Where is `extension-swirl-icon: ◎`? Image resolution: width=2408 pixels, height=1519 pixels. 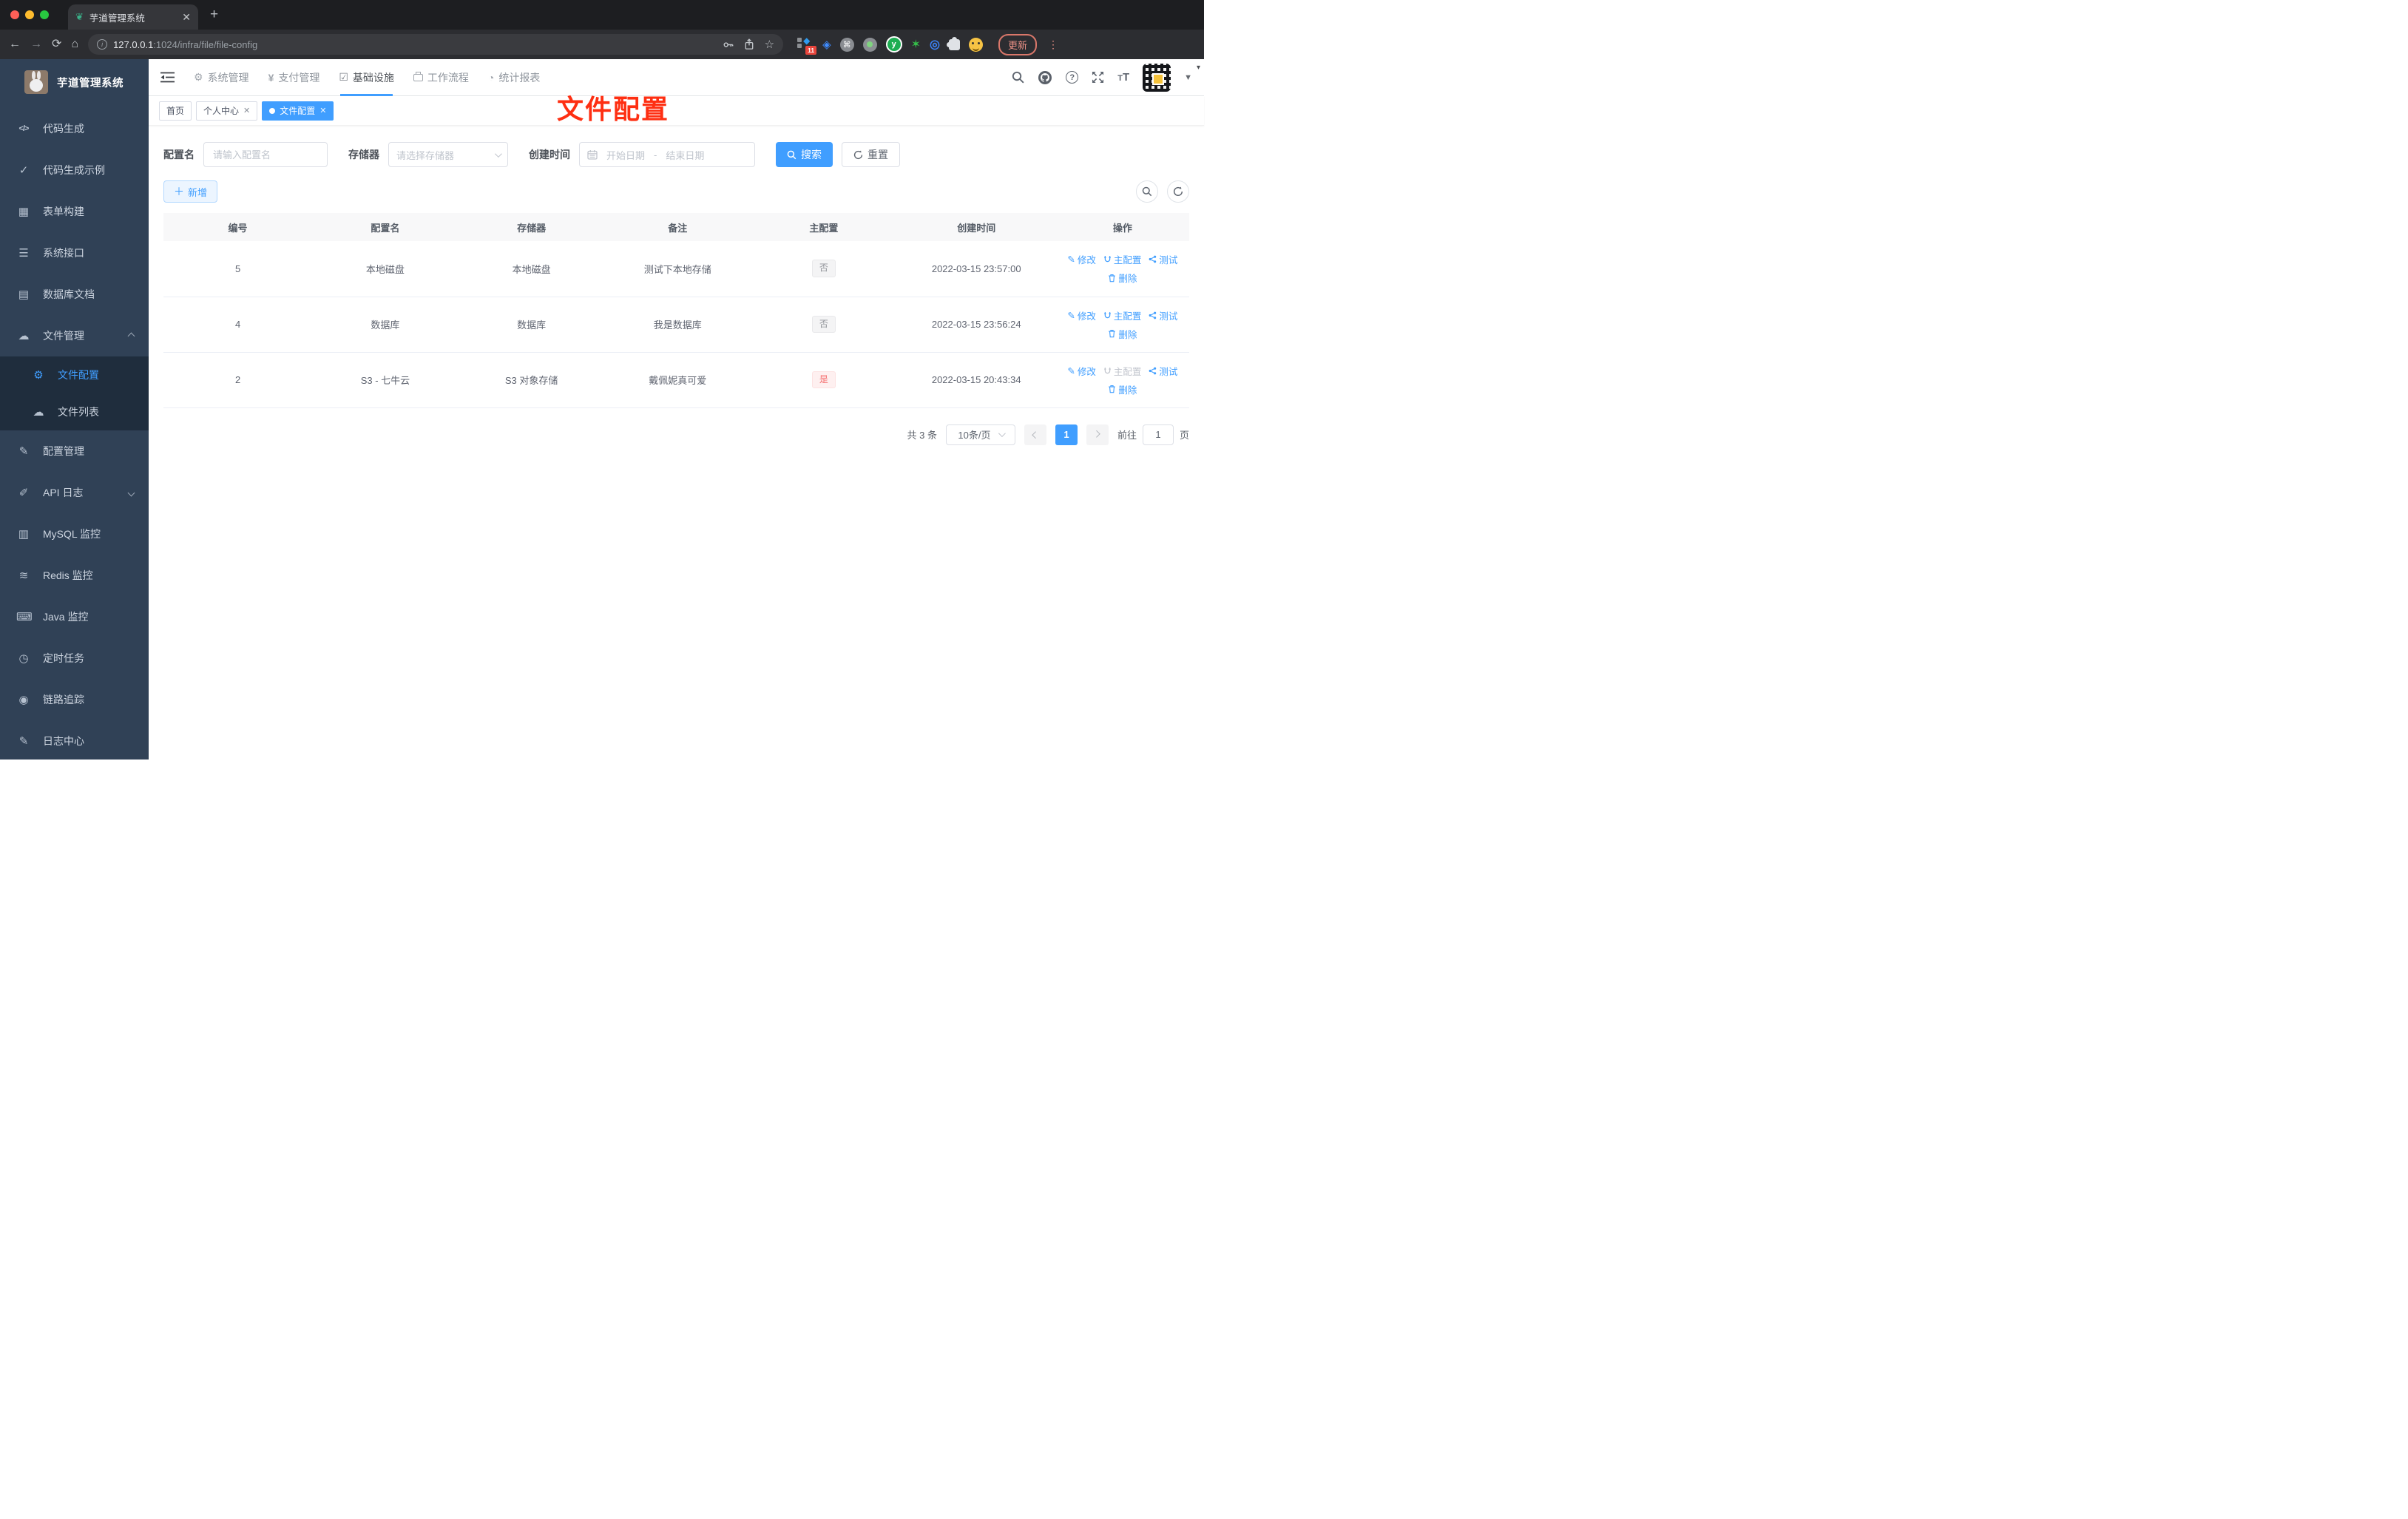
extension-swirl-icon: ◎ is located at coordinates (935, 44).